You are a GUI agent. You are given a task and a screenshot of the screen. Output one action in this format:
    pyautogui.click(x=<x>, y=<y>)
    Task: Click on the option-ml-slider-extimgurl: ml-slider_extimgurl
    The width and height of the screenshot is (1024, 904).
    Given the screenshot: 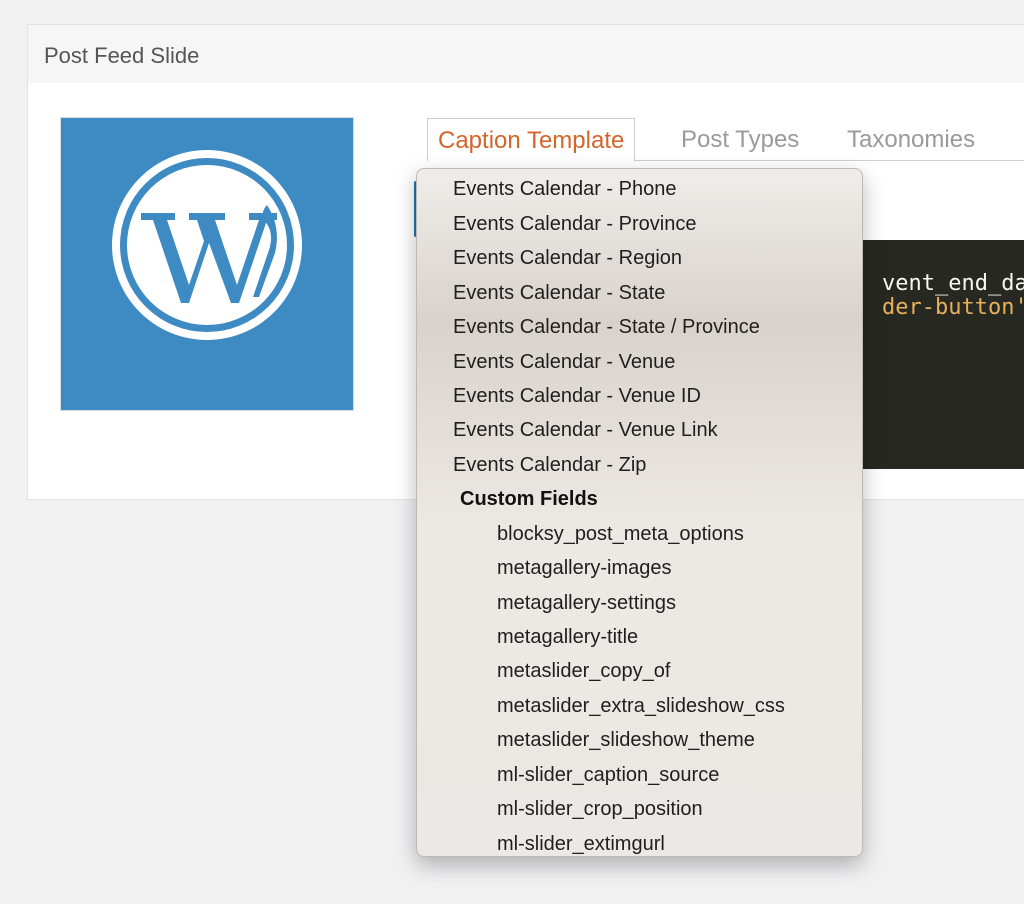 What is the action you would take?
    pyautogui.click(x=679, y=841)
    